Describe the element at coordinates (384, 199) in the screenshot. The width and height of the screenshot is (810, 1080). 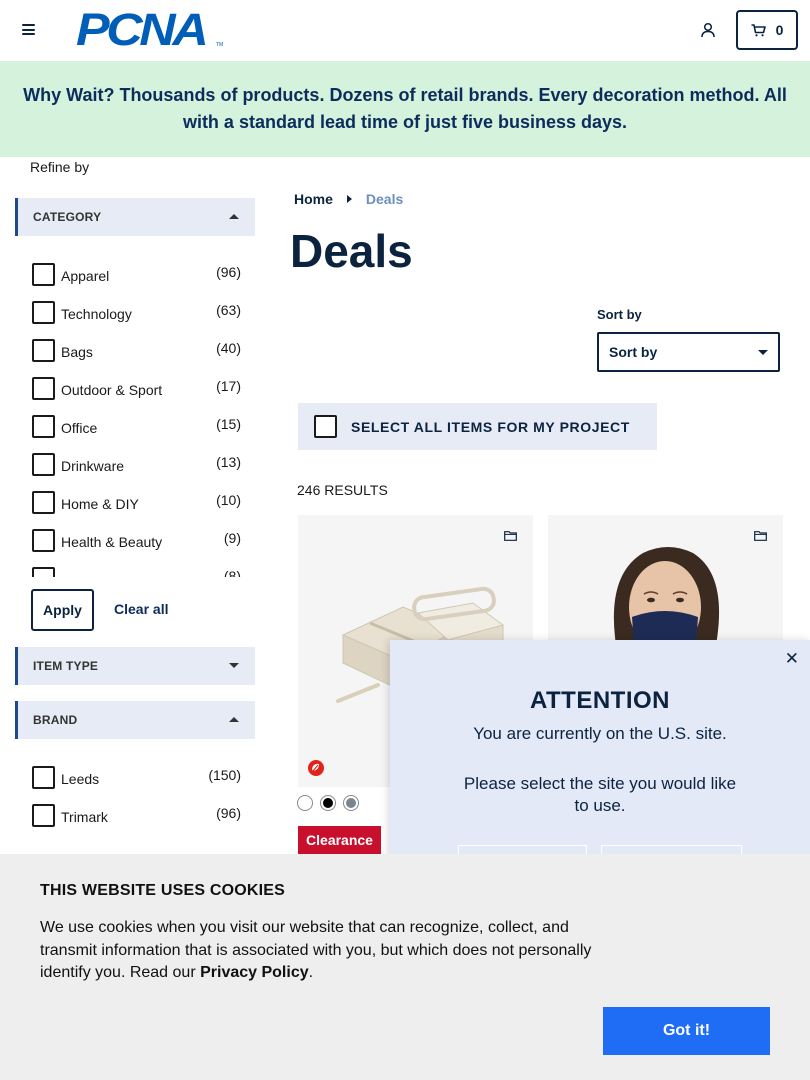
I see `breadcrumb-current: Deals` at that location.